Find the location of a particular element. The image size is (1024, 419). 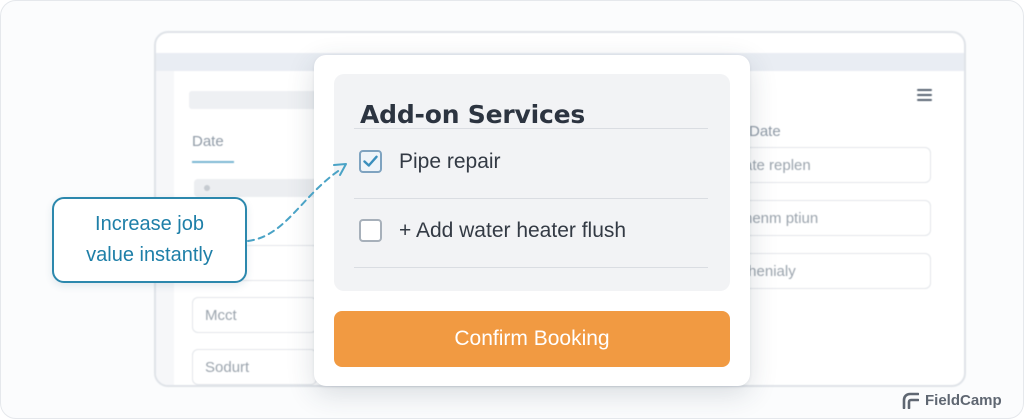

pill-dot is located at coordinates (207, 188).